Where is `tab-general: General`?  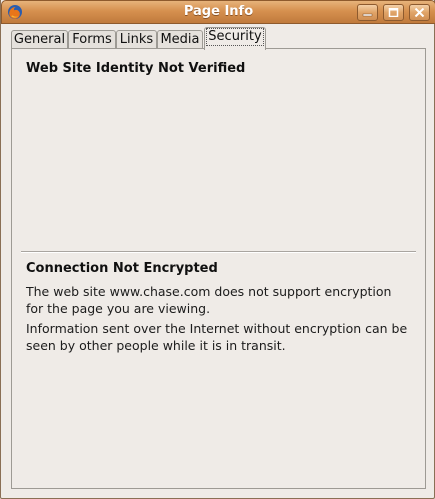
tab-general: General is located at coordinates (39, 39).